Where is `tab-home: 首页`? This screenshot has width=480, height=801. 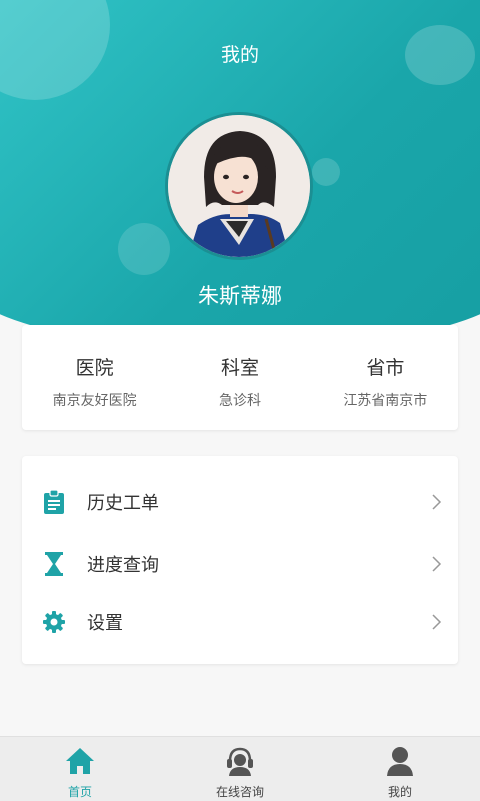
tab-home: 首页 is located at coordinates (80, 769).